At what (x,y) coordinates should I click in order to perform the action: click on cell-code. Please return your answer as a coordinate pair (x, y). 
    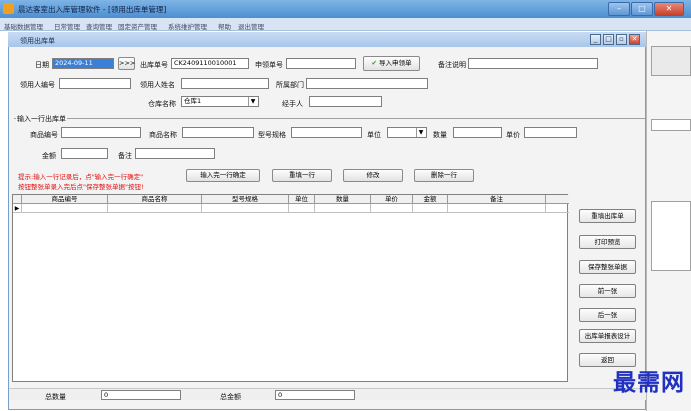
    Looking at the image, I should click on (65, 208).